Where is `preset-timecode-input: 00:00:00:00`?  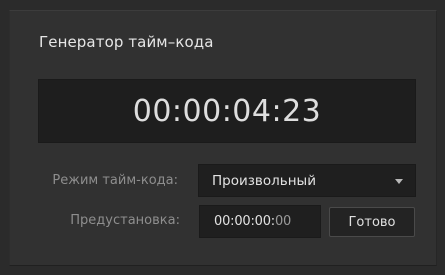
preset-timecode-input: 00:00:00:00 is located at coordinates (260, 221).